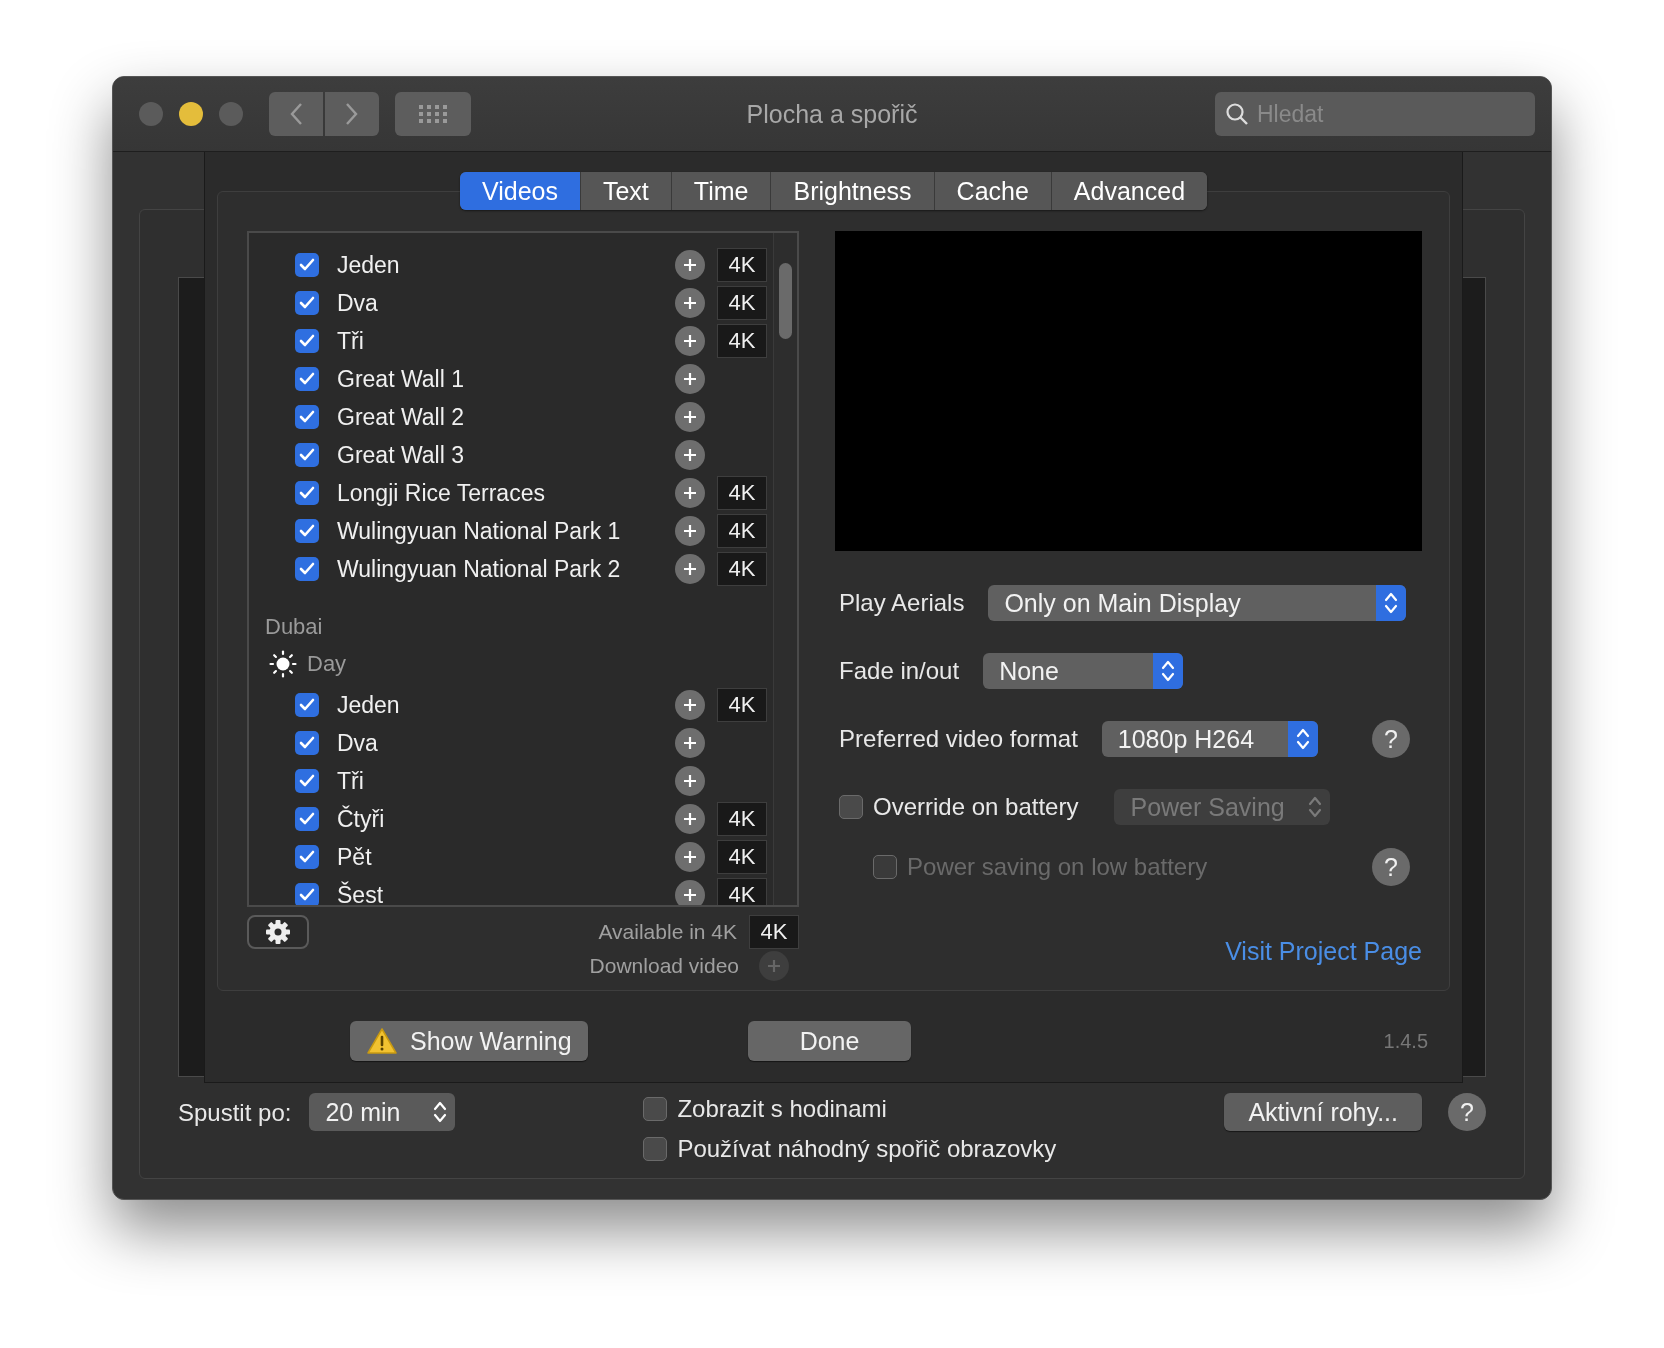 This screenshot has width=1664, height=1348. What do you see at coordinates (1323, 951) in the screenshot?
I see `project-link: Visit Project Page` at bounding box center [1323, 951].